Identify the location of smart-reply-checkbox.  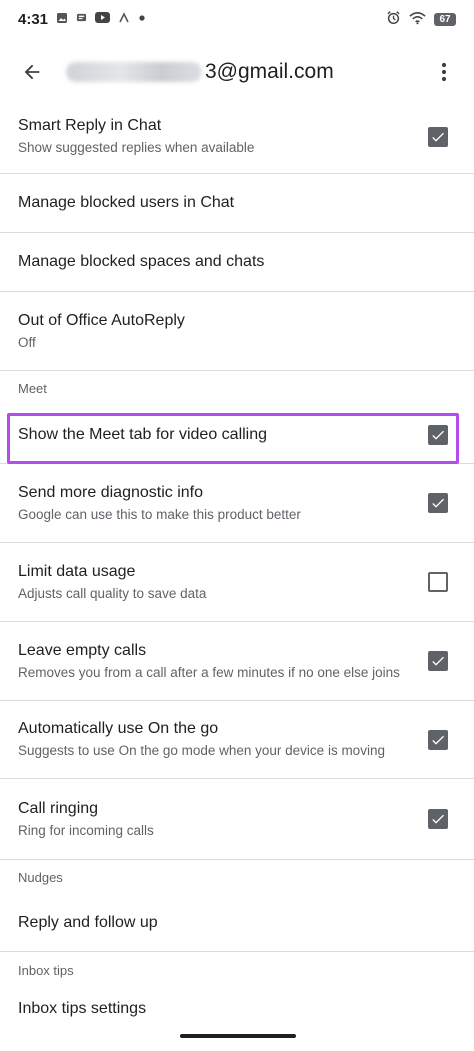
(438, 136).